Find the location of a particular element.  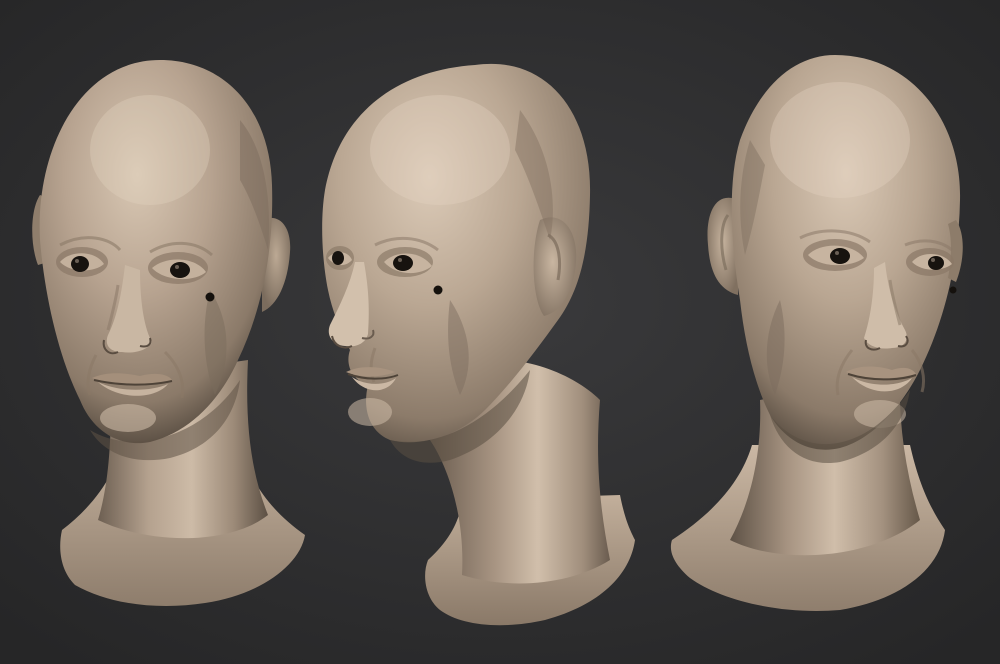

ear is located at coordinates (555, 266).